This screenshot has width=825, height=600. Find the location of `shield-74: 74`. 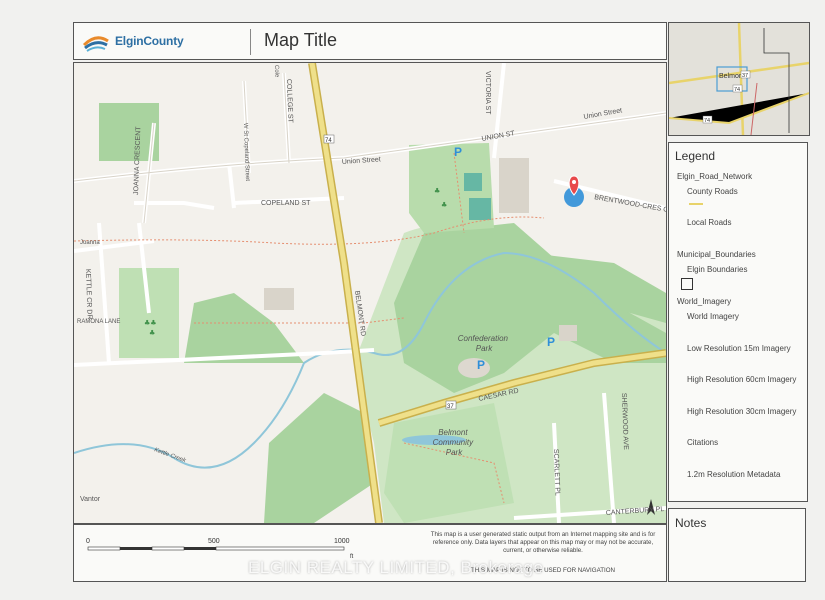

shield-74: 74 is located at coordinates (328, 141).